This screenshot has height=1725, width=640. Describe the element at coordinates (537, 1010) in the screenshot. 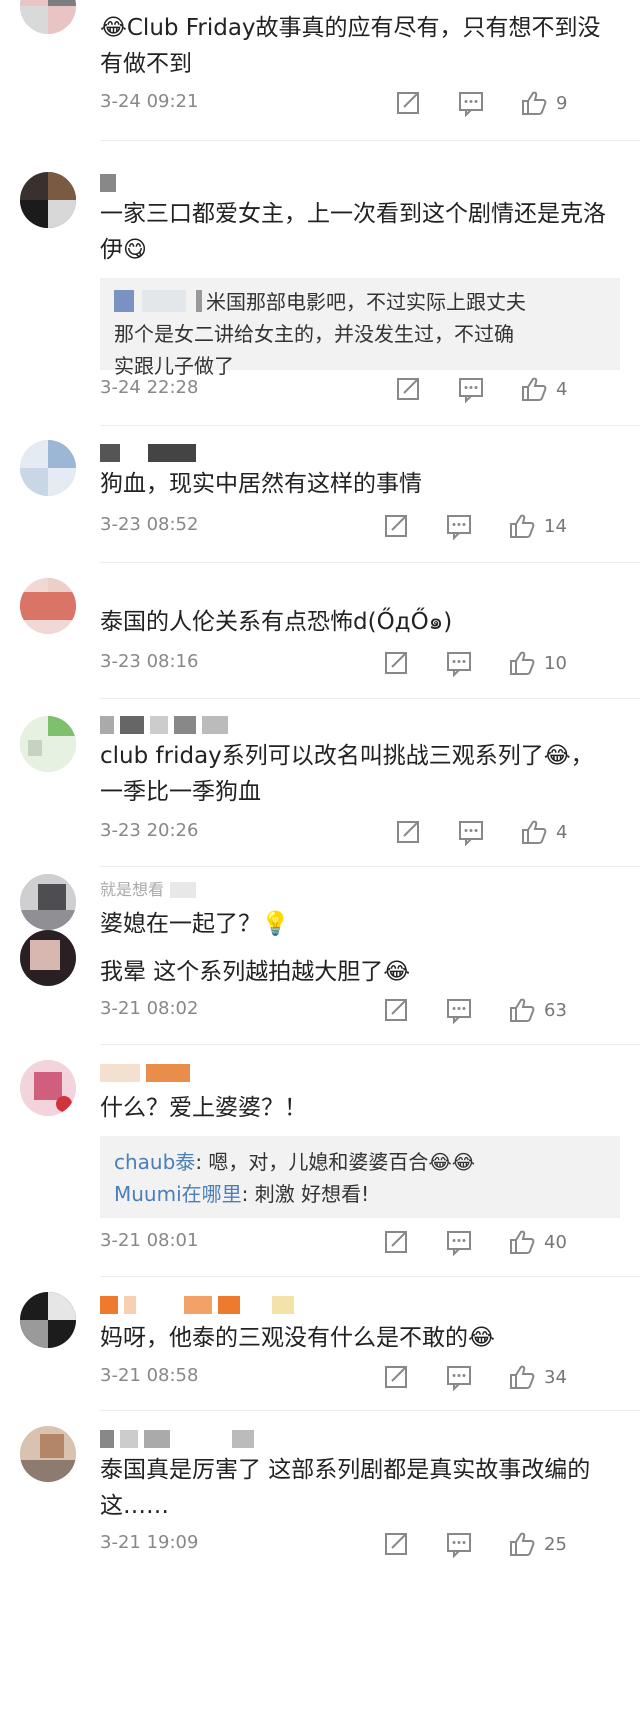

I see `like-button: 63` at that location.